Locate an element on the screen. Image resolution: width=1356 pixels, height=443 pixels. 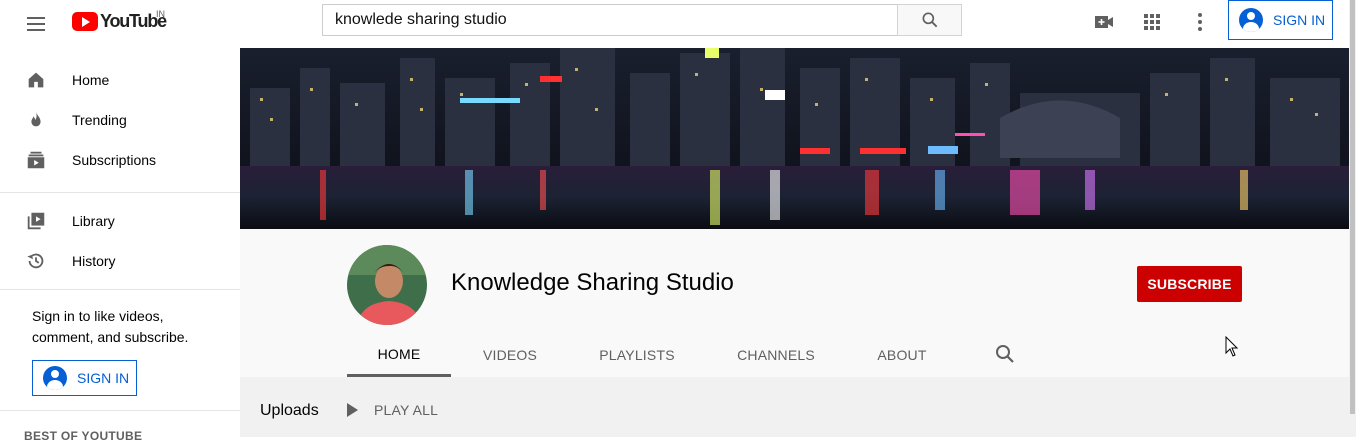
menu-icon is located at coordinates (36, 24).